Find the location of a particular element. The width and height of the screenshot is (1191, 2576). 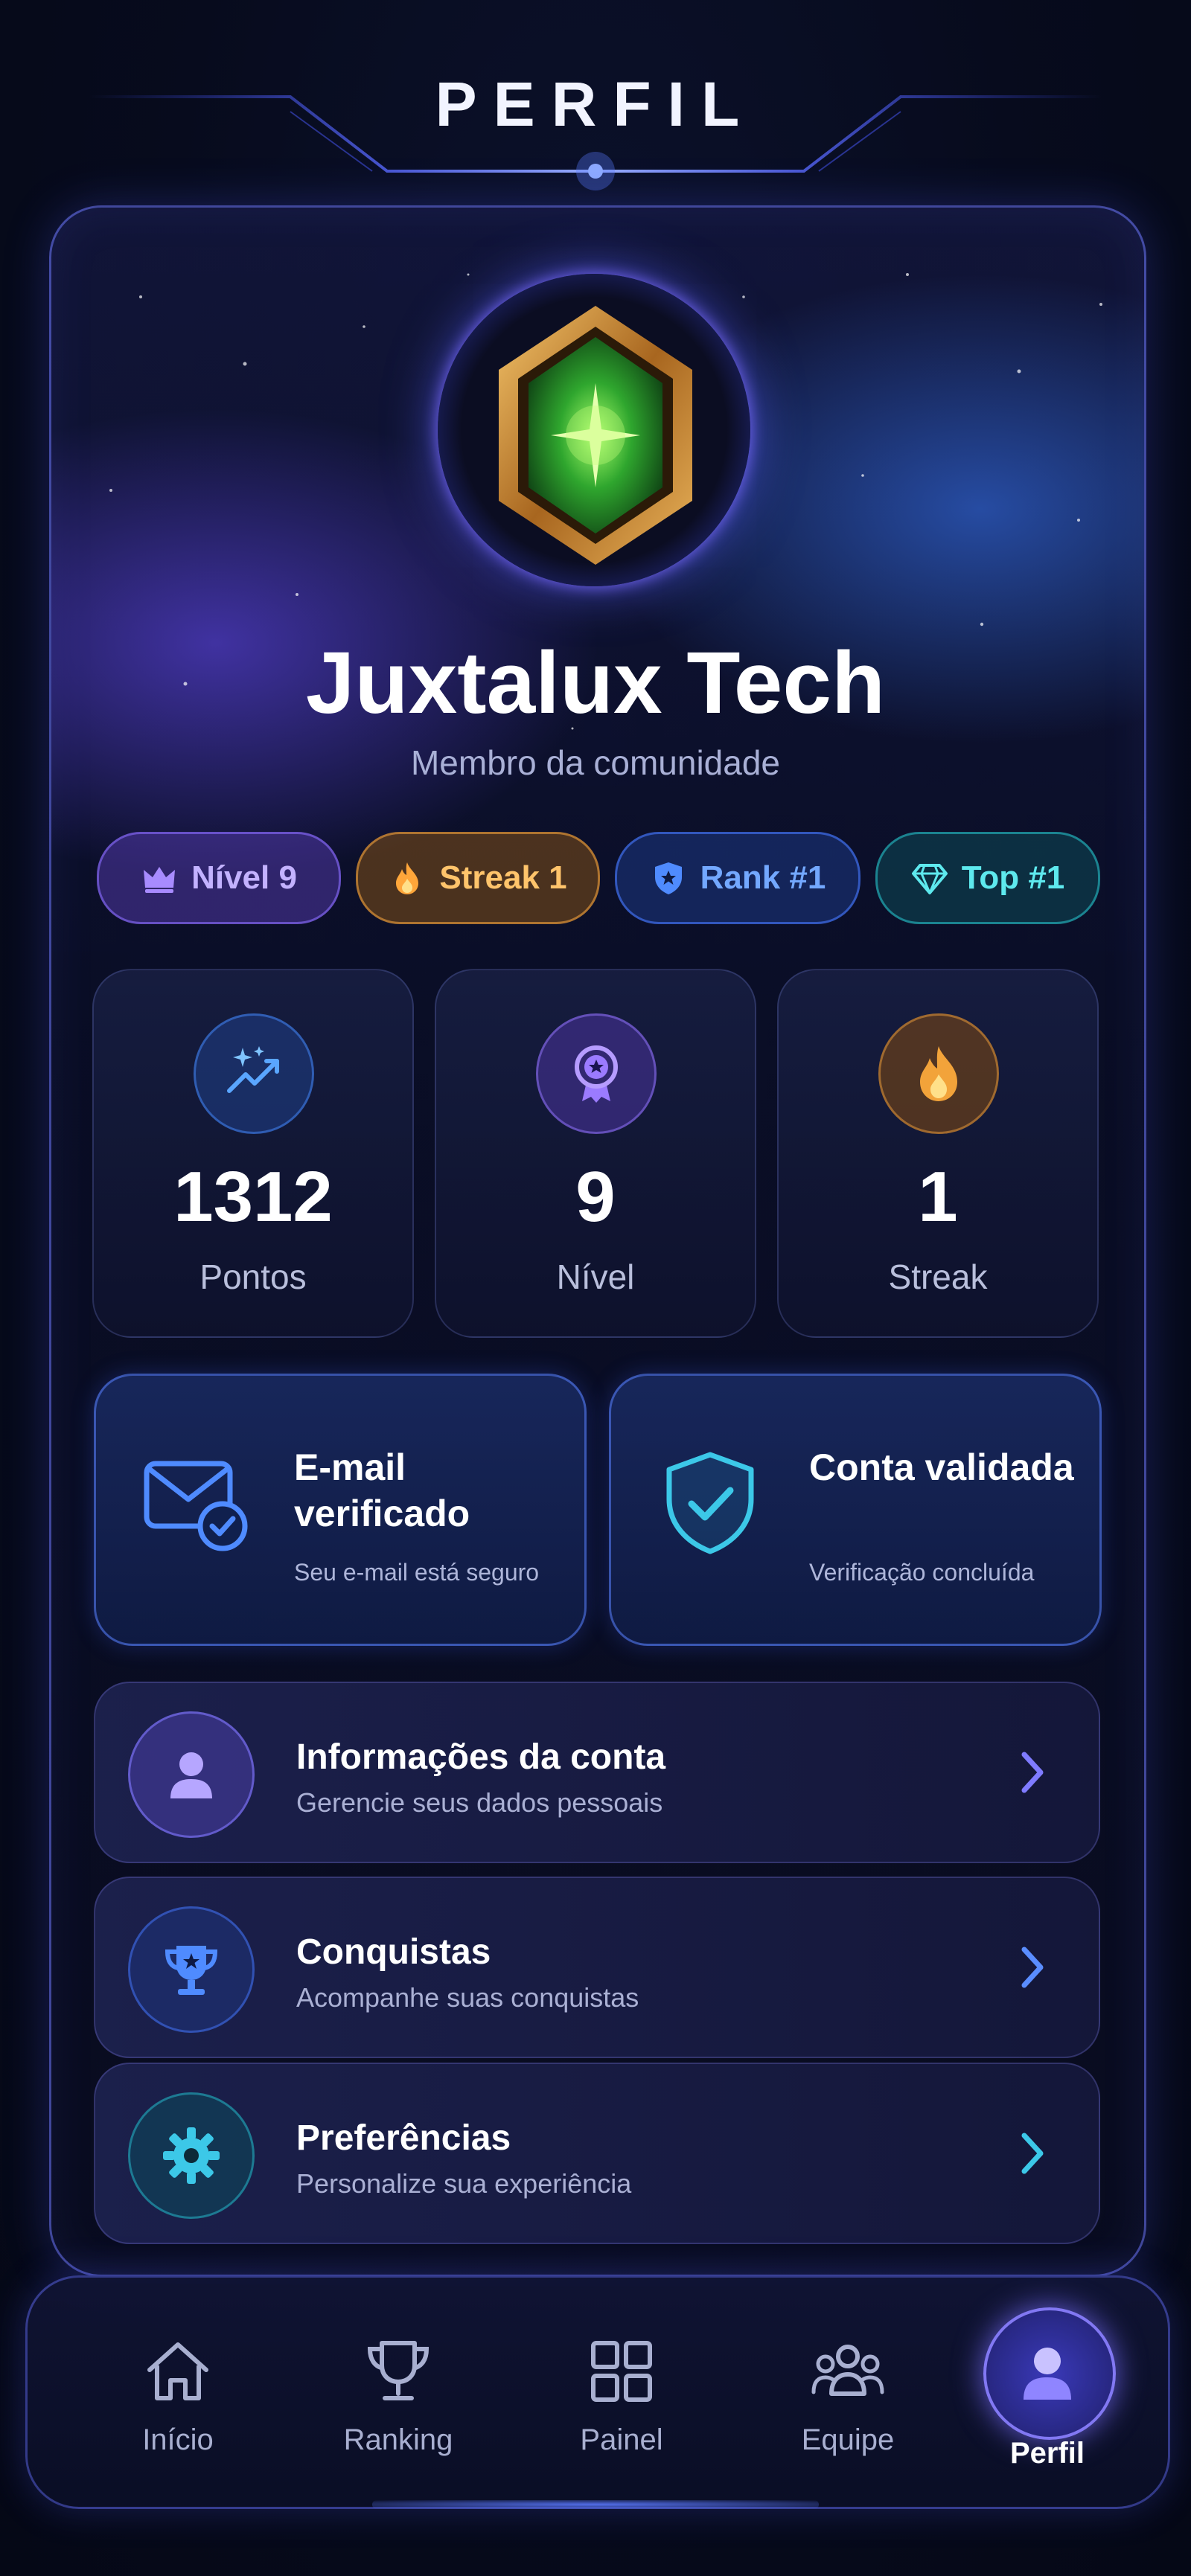

menu-title: Conquistas is located at coordinates (393, 1952).